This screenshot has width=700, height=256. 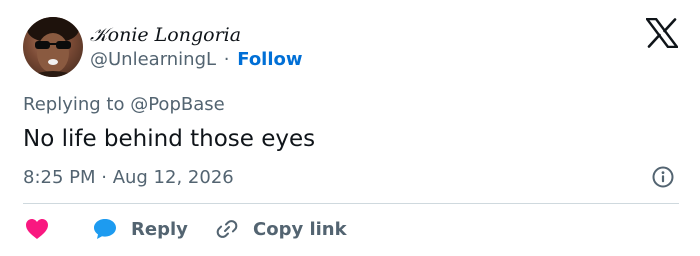 I want to click on like-button, so click(x=37, y=229).